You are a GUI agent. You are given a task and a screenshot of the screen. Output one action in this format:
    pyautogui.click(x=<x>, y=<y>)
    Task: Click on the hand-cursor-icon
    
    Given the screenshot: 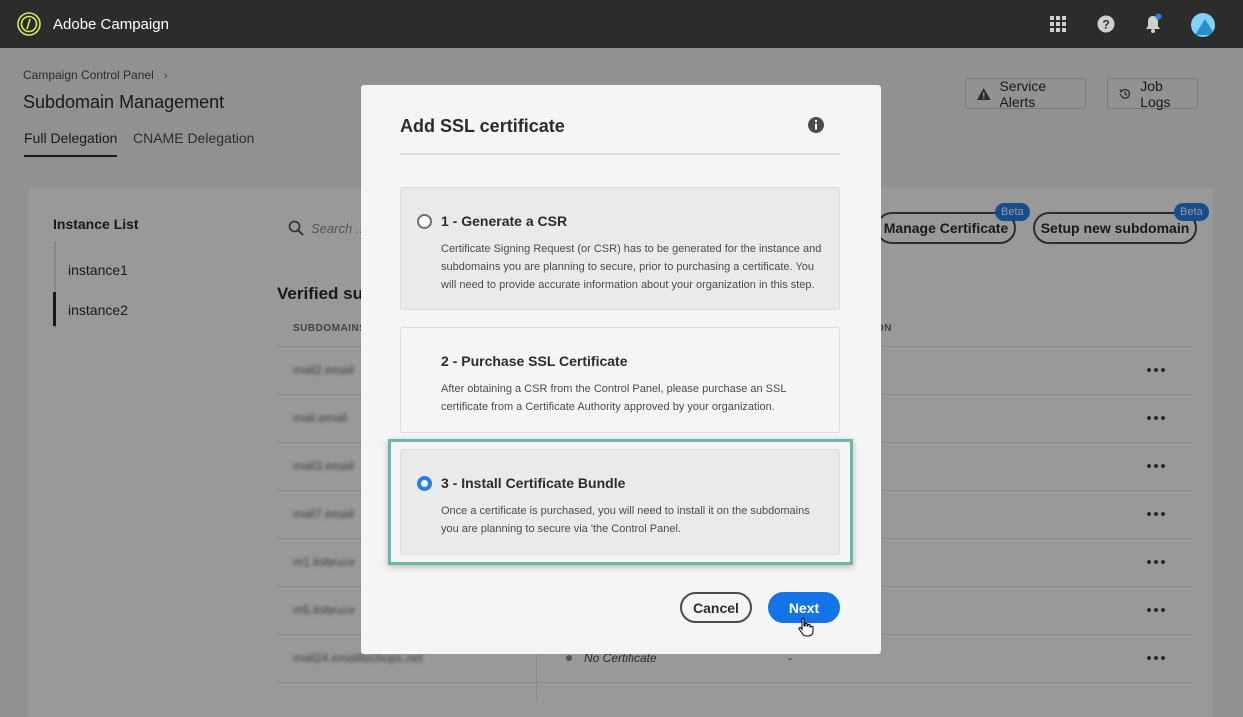 What is the action you would take?
    pyautogui.click(x=806, y=627)
    